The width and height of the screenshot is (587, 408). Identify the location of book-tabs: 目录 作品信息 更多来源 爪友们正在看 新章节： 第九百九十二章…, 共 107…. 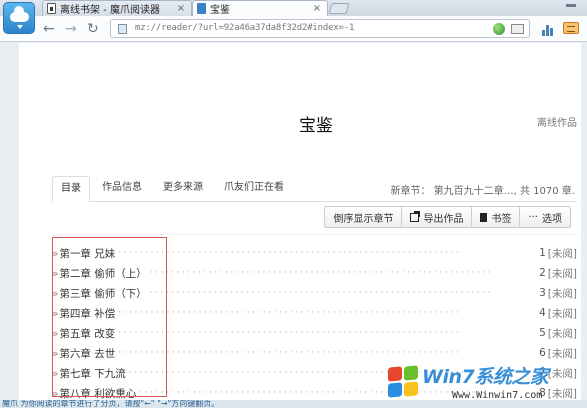
(314, 189).